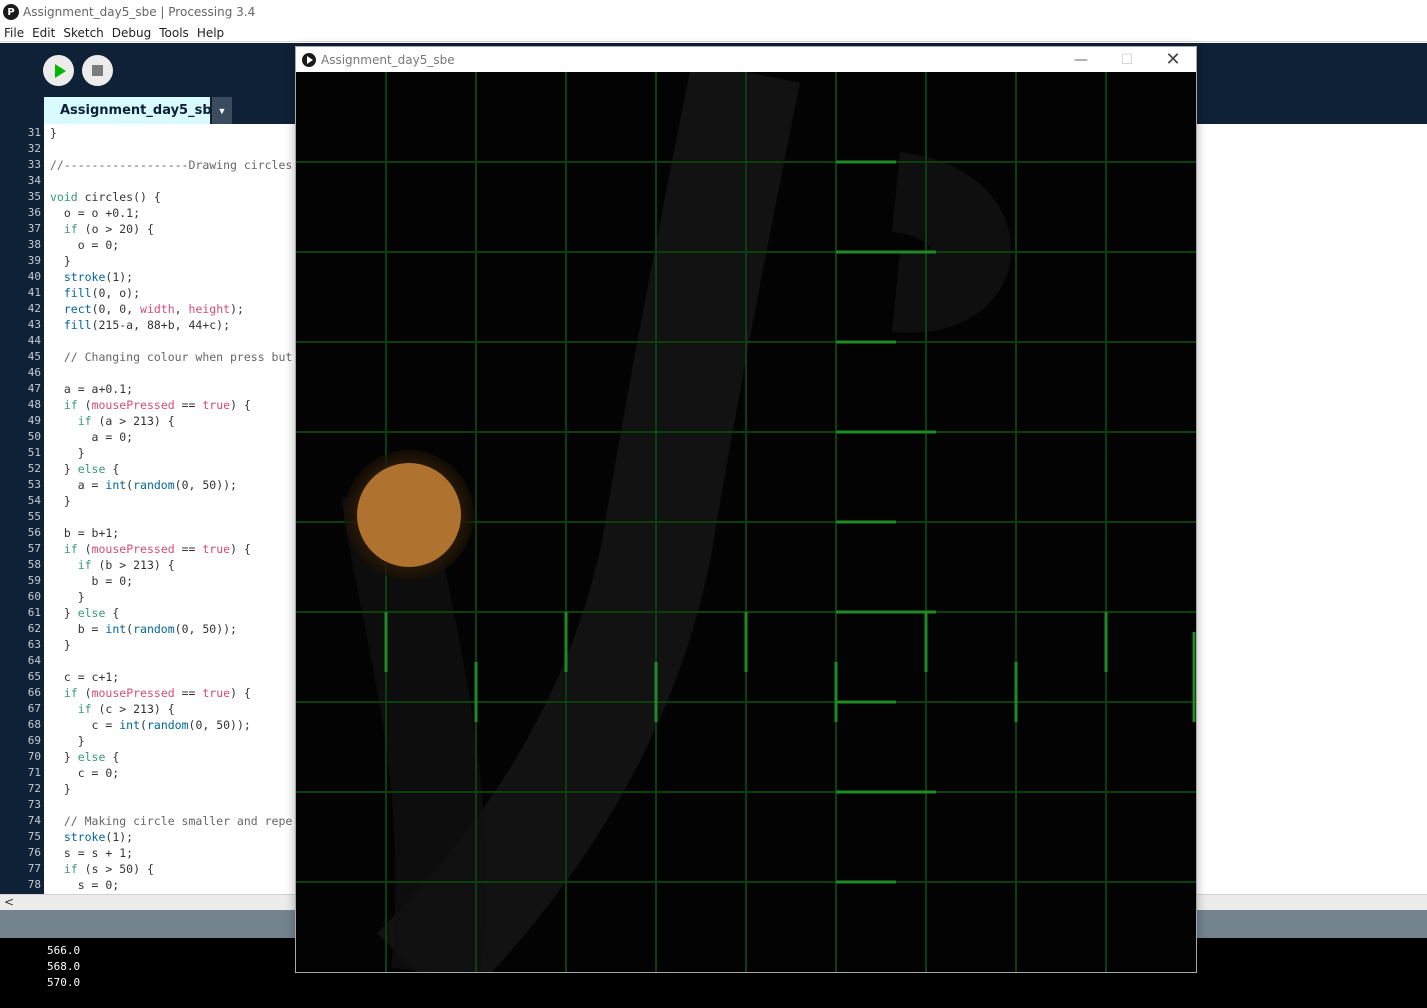  I want to click on code-line: // Making circle smaller and repe, so click(171, 821).